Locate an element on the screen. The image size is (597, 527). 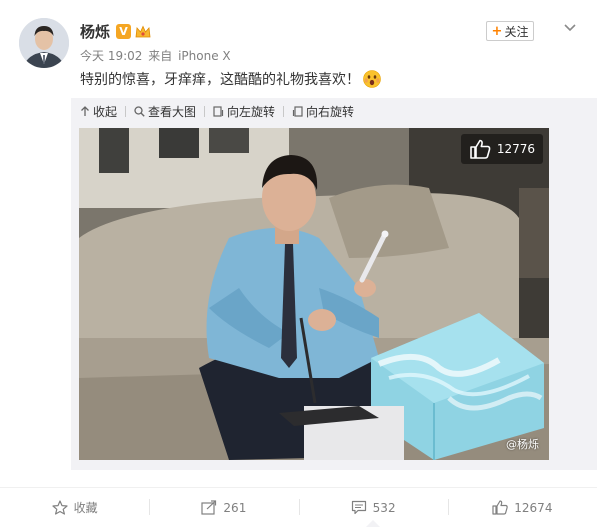
view-large-label: 查看大图 is located at coordinates (172, 111).